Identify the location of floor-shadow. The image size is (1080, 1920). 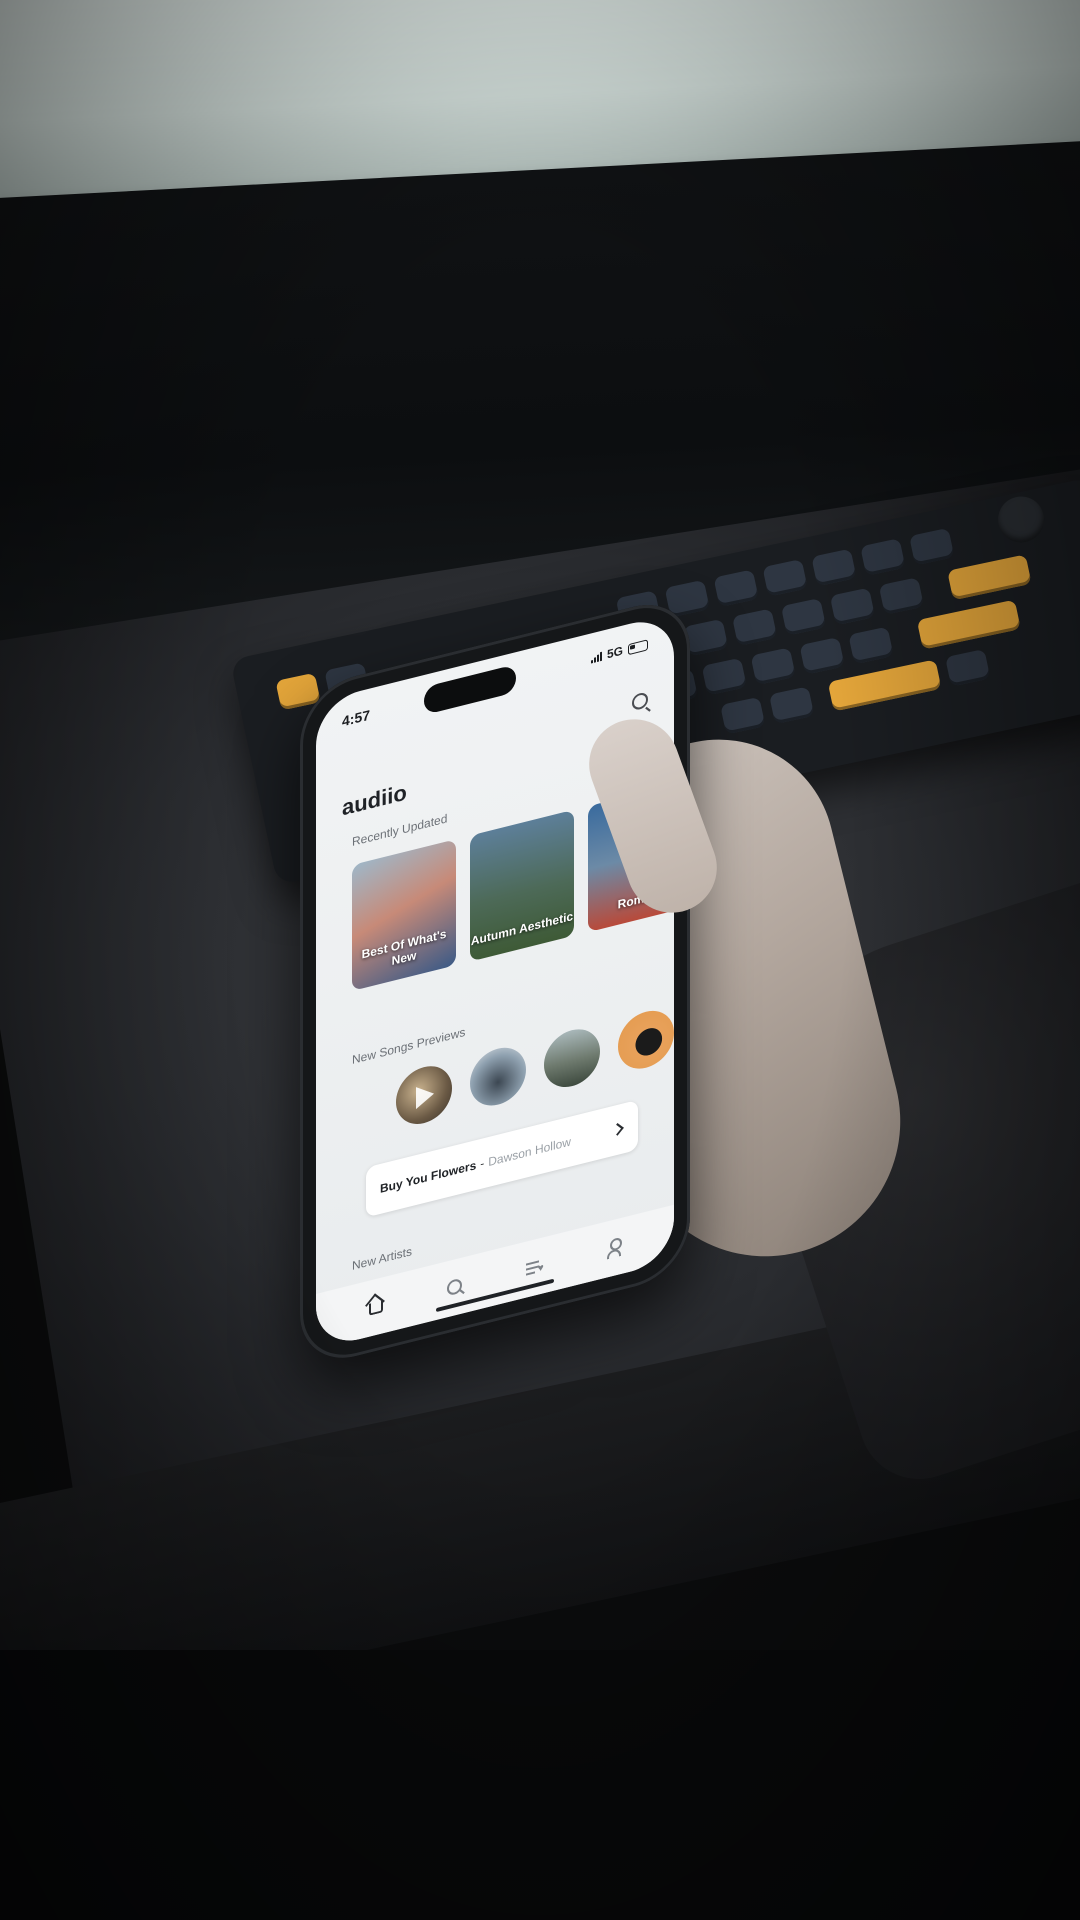
(540, 1785).